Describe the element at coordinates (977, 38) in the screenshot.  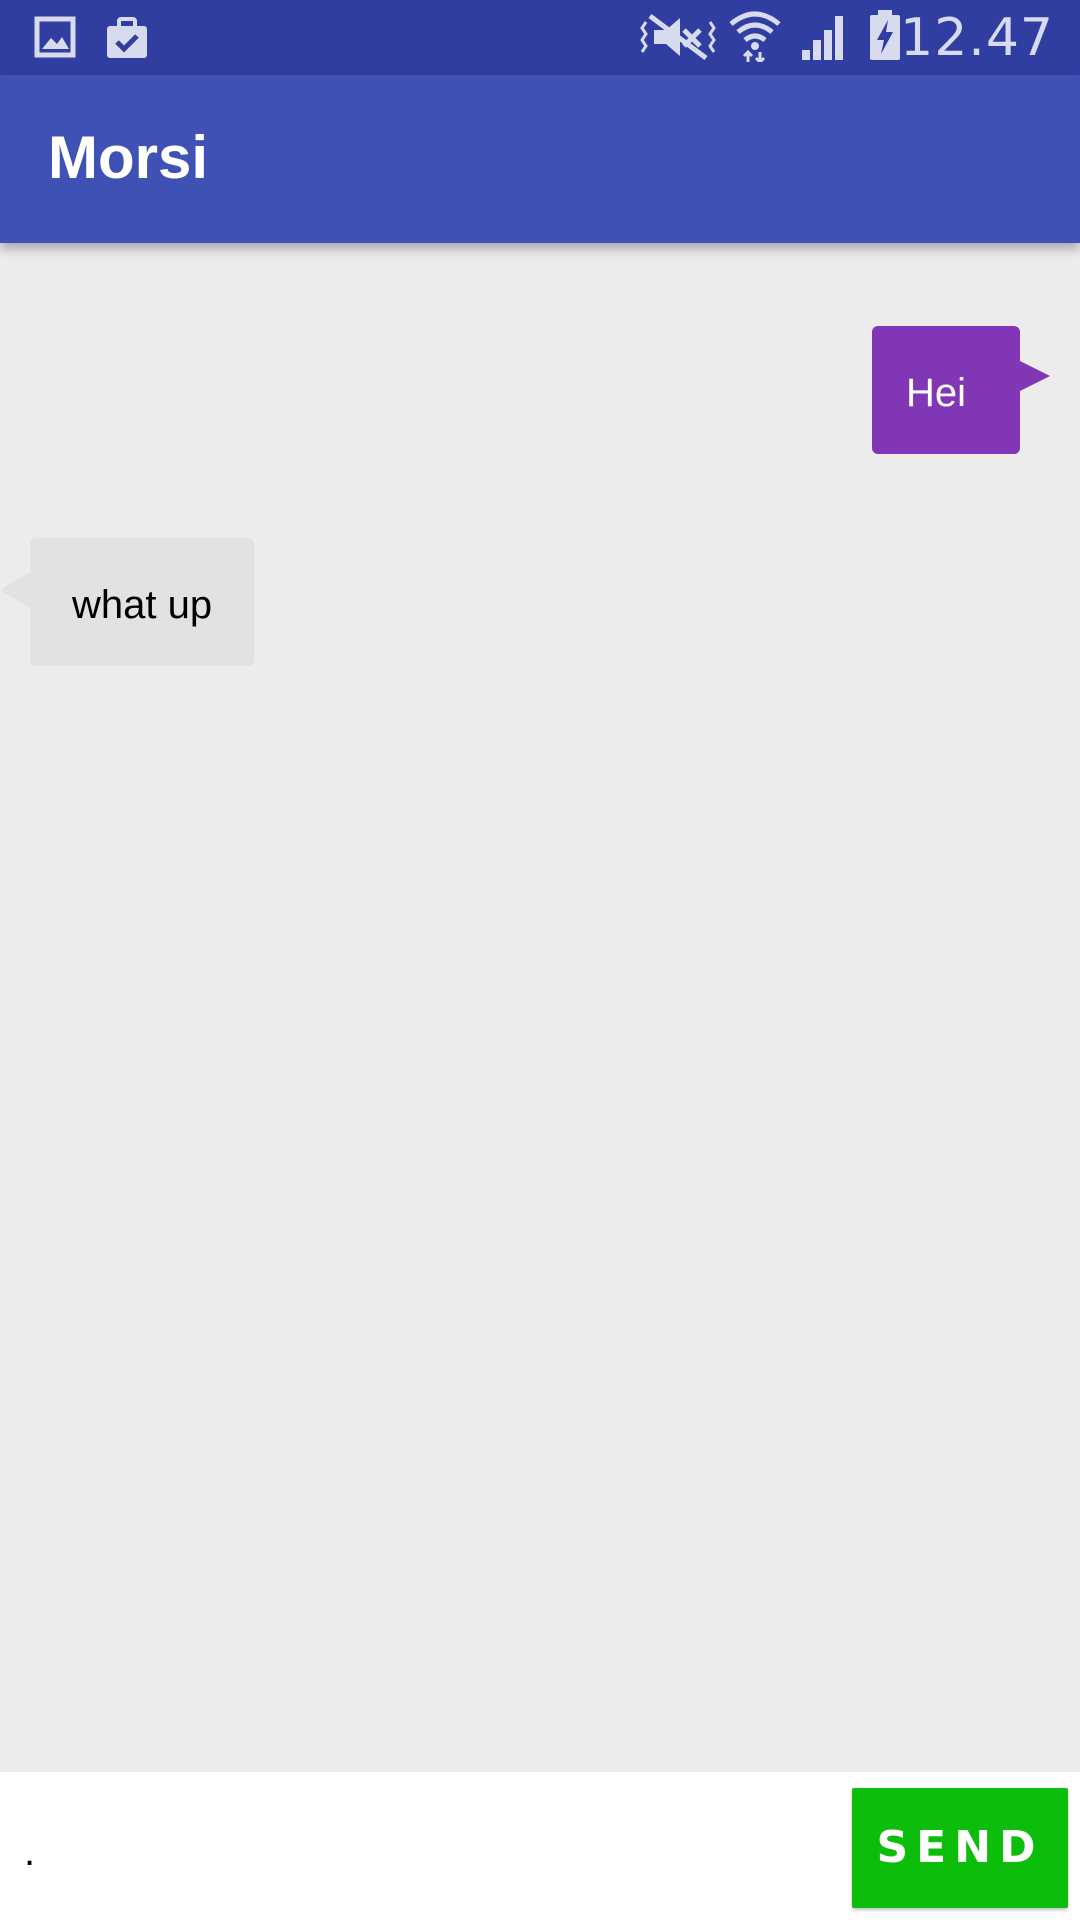
I see `status-time: 12.47` at that location.